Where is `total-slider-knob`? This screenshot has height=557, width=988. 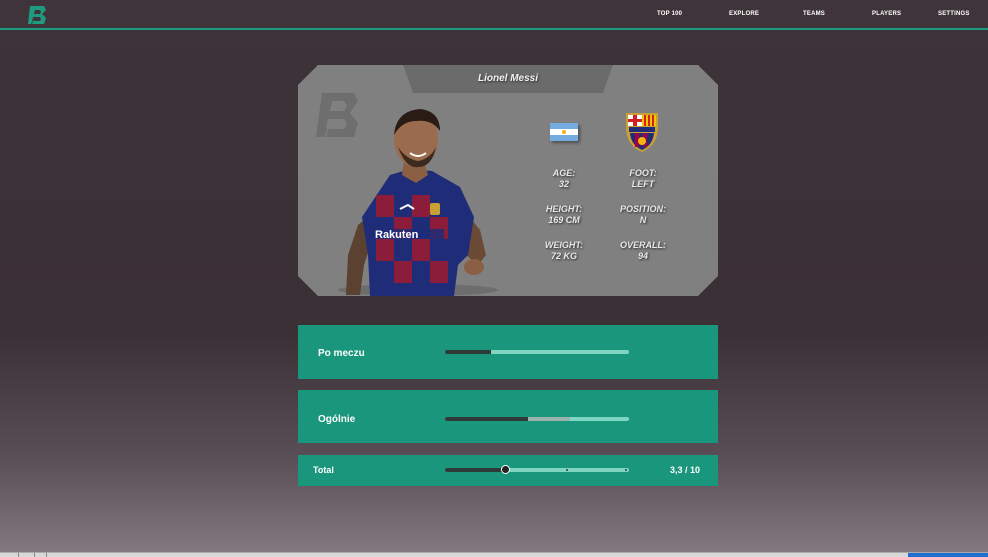
total-slider-knob is located at coordinates (505, 469).